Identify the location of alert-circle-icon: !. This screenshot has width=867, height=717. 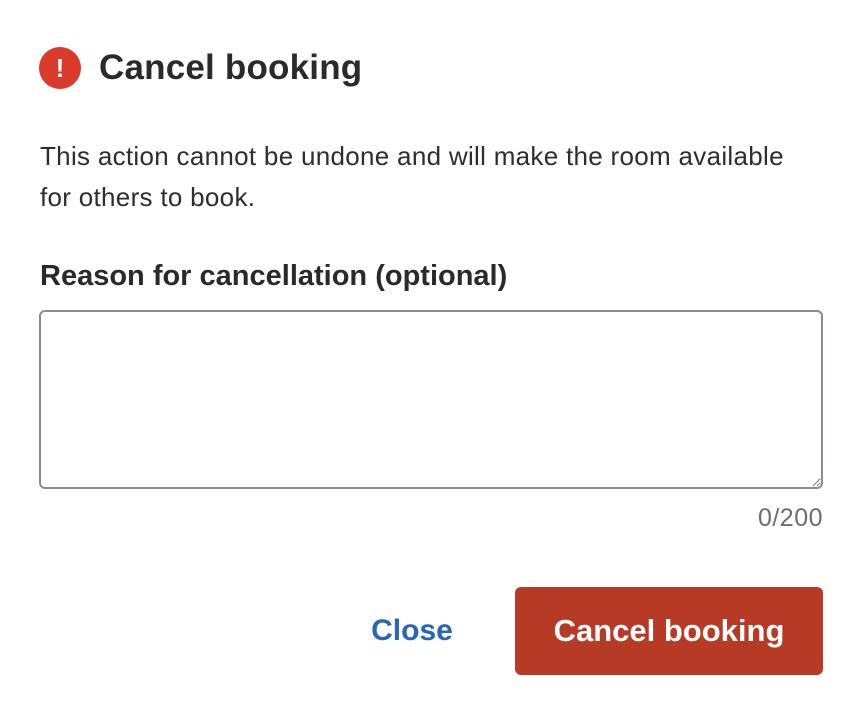
(60, 68).